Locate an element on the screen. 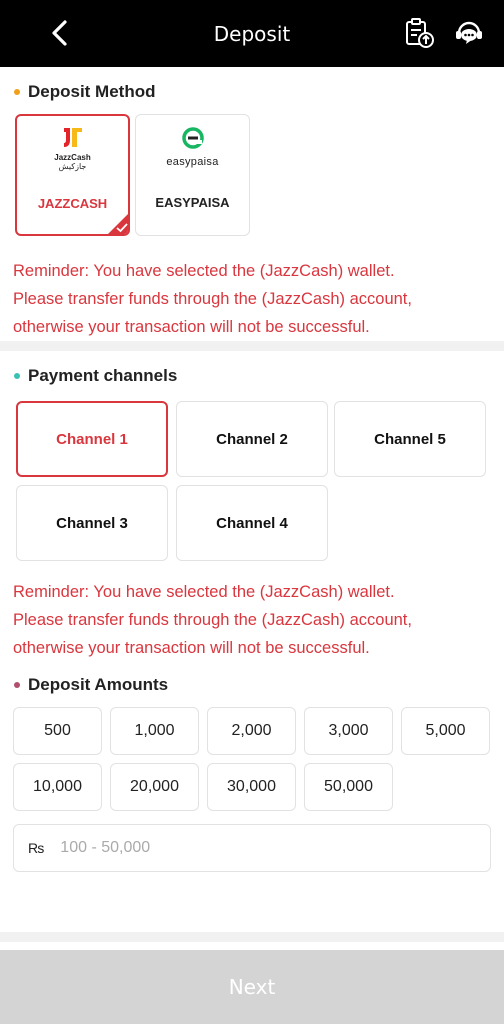 The image size is (504, 1024). jazzcash-logo-icon is located at coordinates (72, 137).